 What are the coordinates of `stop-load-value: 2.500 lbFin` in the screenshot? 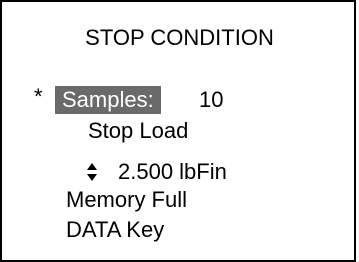 It's located at (172, 172).